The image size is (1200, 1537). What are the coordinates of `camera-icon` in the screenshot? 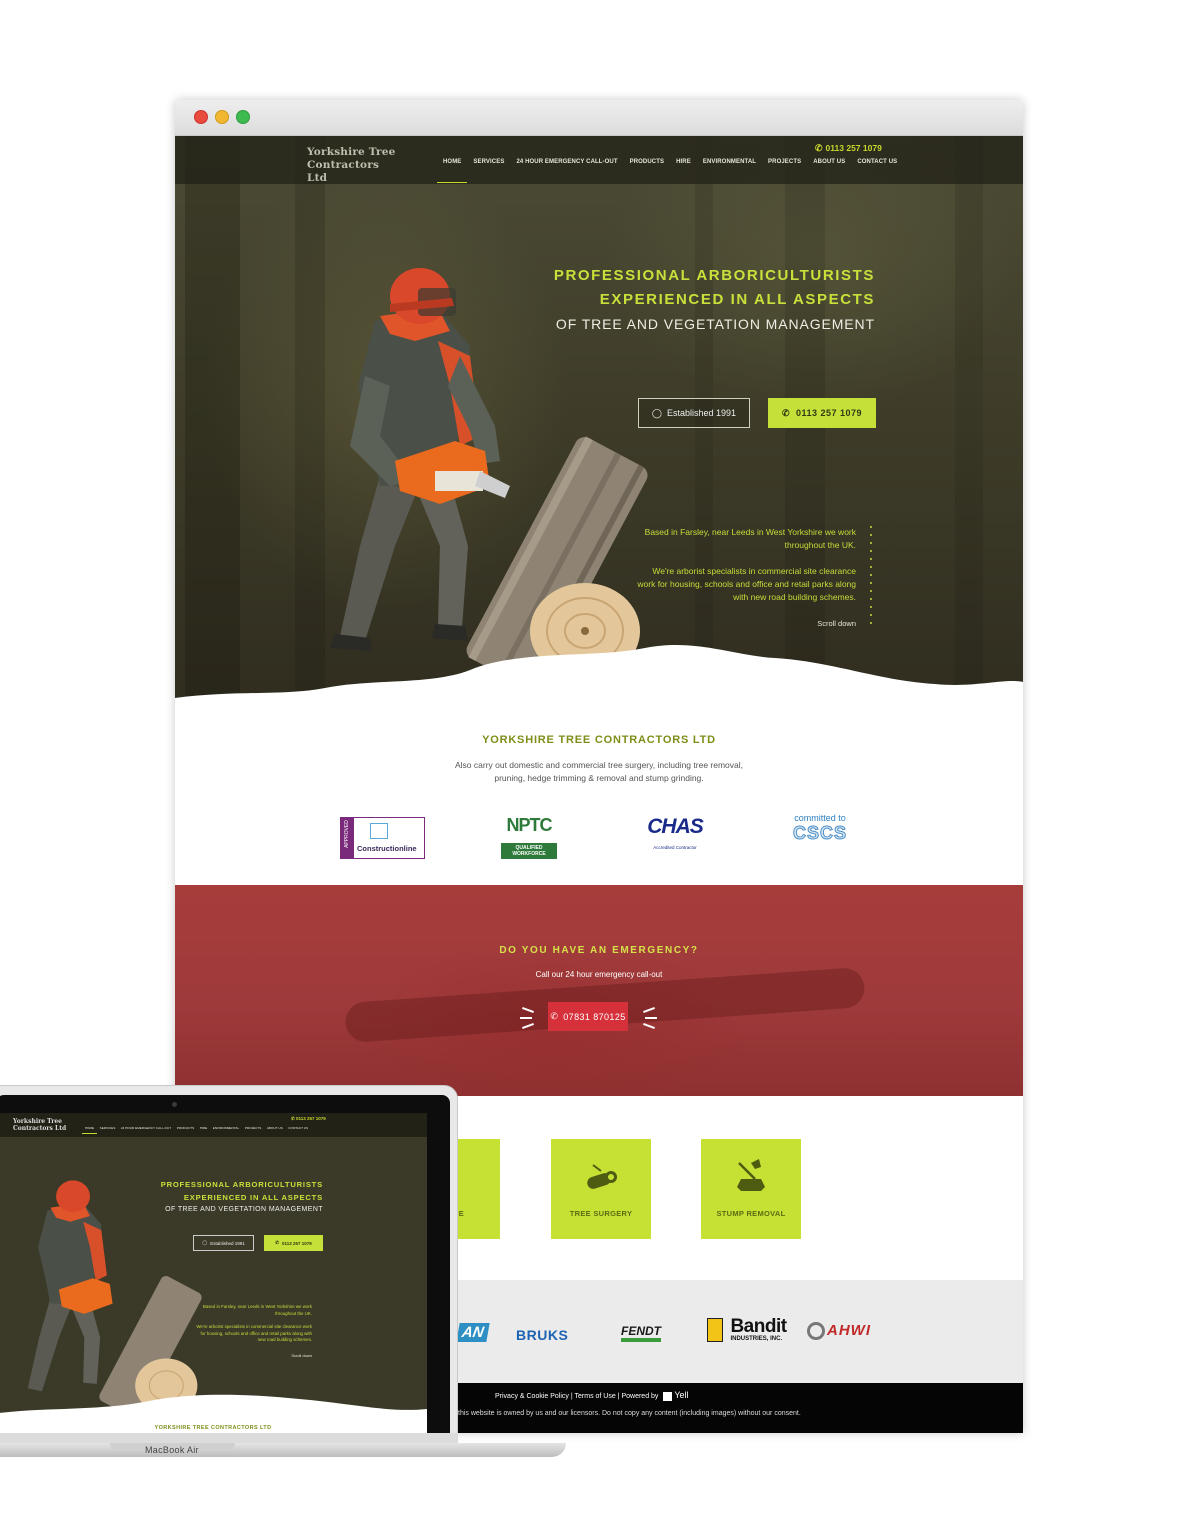 It's located at (174, 1104).